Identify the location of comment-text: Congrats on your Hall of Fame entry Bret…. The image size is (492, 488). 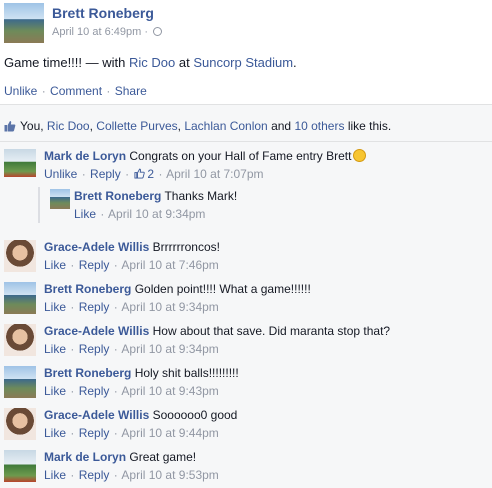
(240, 156).